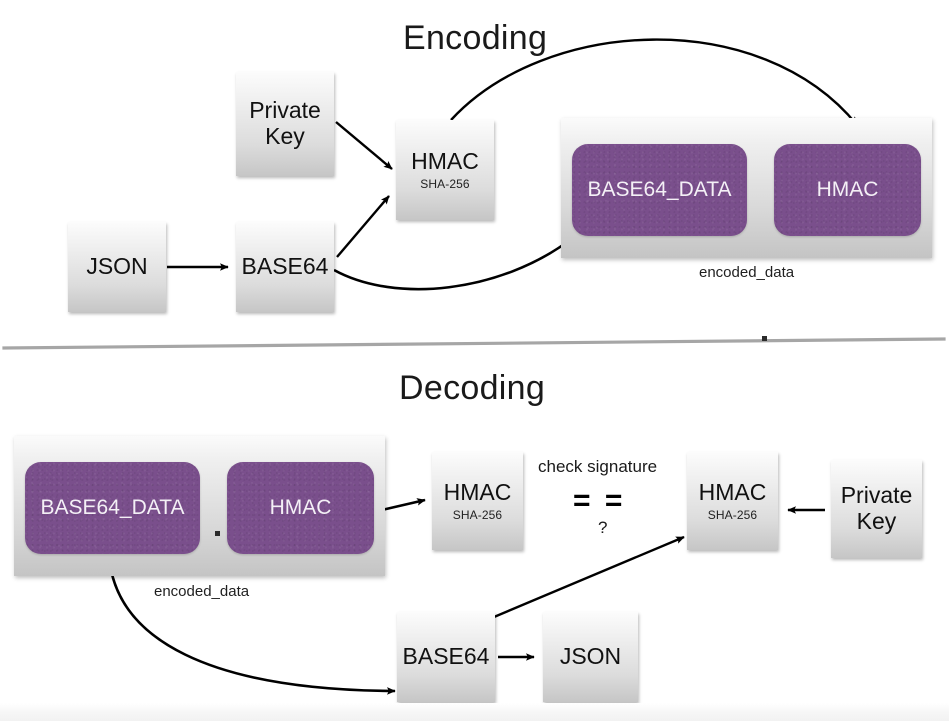 Image resolution: width=949 pixels, height=721 pixels. I want to click on encoded-data-part-base64-encoding: BASE64_DATA, so click(659, 190).